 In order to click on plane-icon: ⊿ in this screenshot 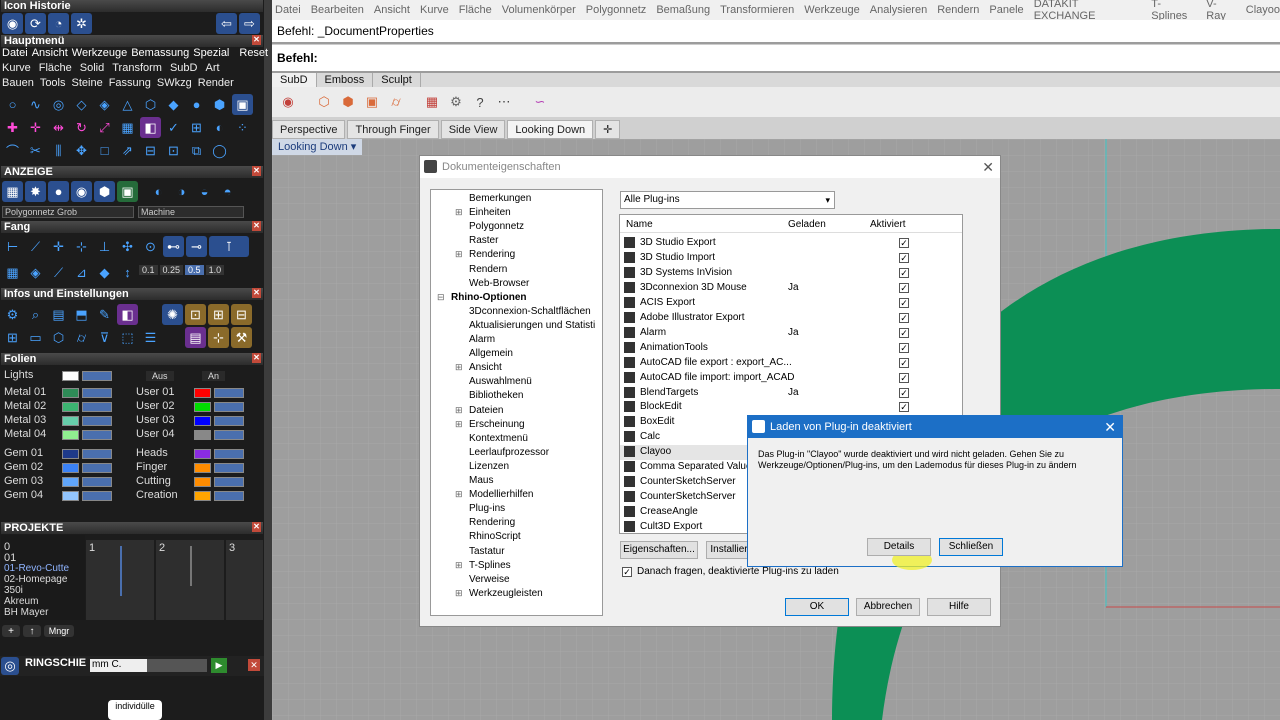, I will do `click(81, 272)`.